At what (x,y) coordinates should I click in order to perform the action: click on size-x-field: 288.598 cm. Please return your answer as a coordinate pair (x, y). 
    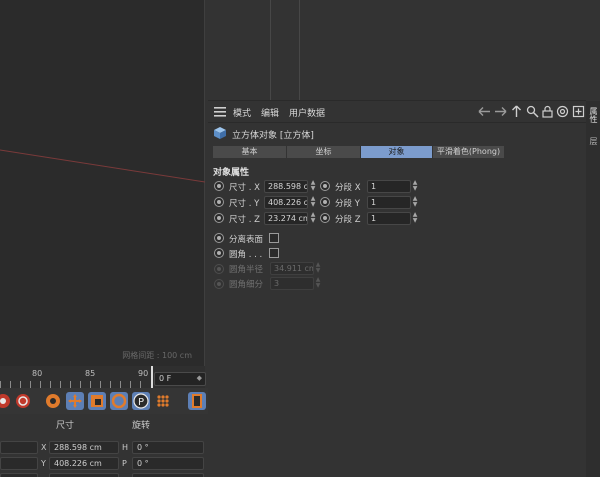
    Looking at the image, I should click on (84, 447).